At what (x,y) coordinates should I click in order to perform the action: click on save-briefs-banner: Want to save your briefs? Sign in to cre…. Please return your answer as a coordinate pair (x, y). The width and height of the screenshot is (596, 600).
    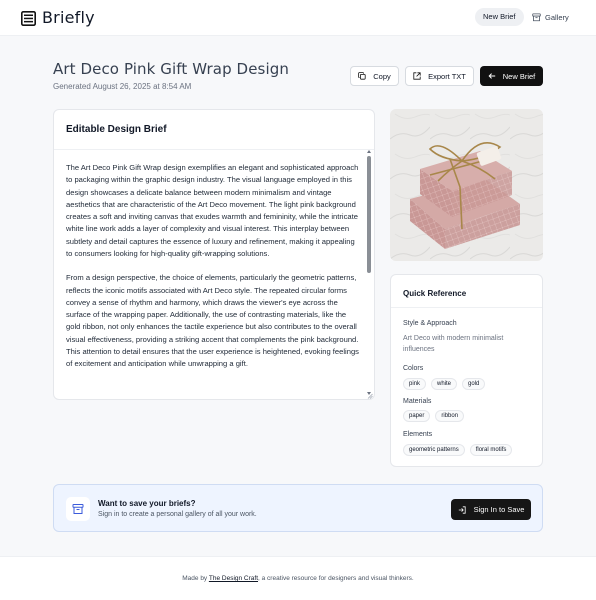
    Looking at the image, I should click on (298, 508).